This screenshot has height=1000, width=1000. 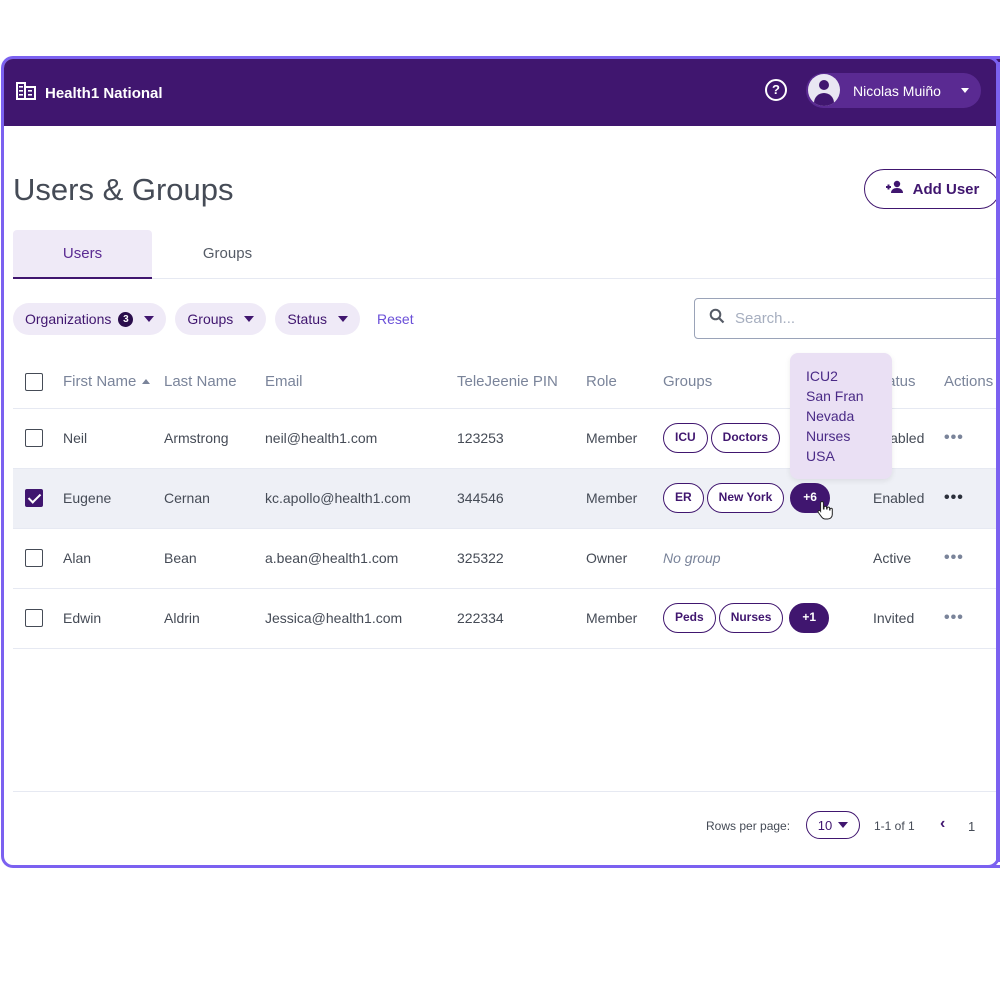 I want to click on filter-label: Groups, so click(x=210, y=319).